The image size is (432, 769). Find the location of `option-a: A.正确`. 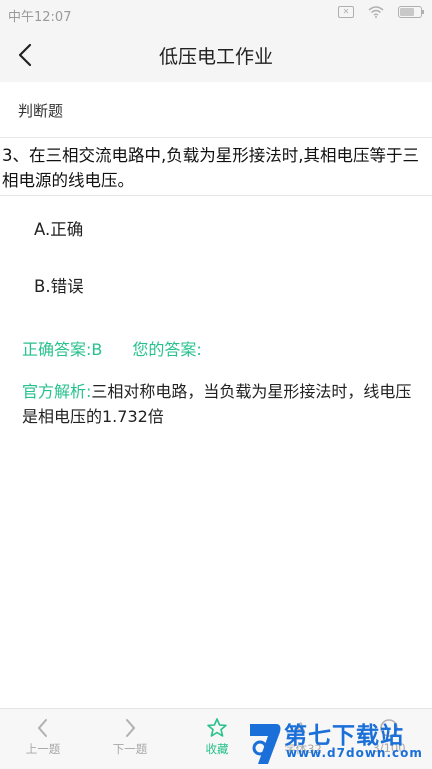

option-a: A.正确 is located at coordinates (58, 228).